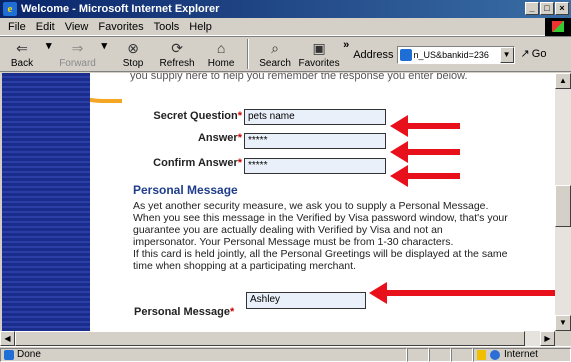 The width and height of the screenshot is (571, 362). What do you see at coordinates (45, 27) in the screenshot?
I see `menu-edit: Edit` at bounding box center [45, 27].